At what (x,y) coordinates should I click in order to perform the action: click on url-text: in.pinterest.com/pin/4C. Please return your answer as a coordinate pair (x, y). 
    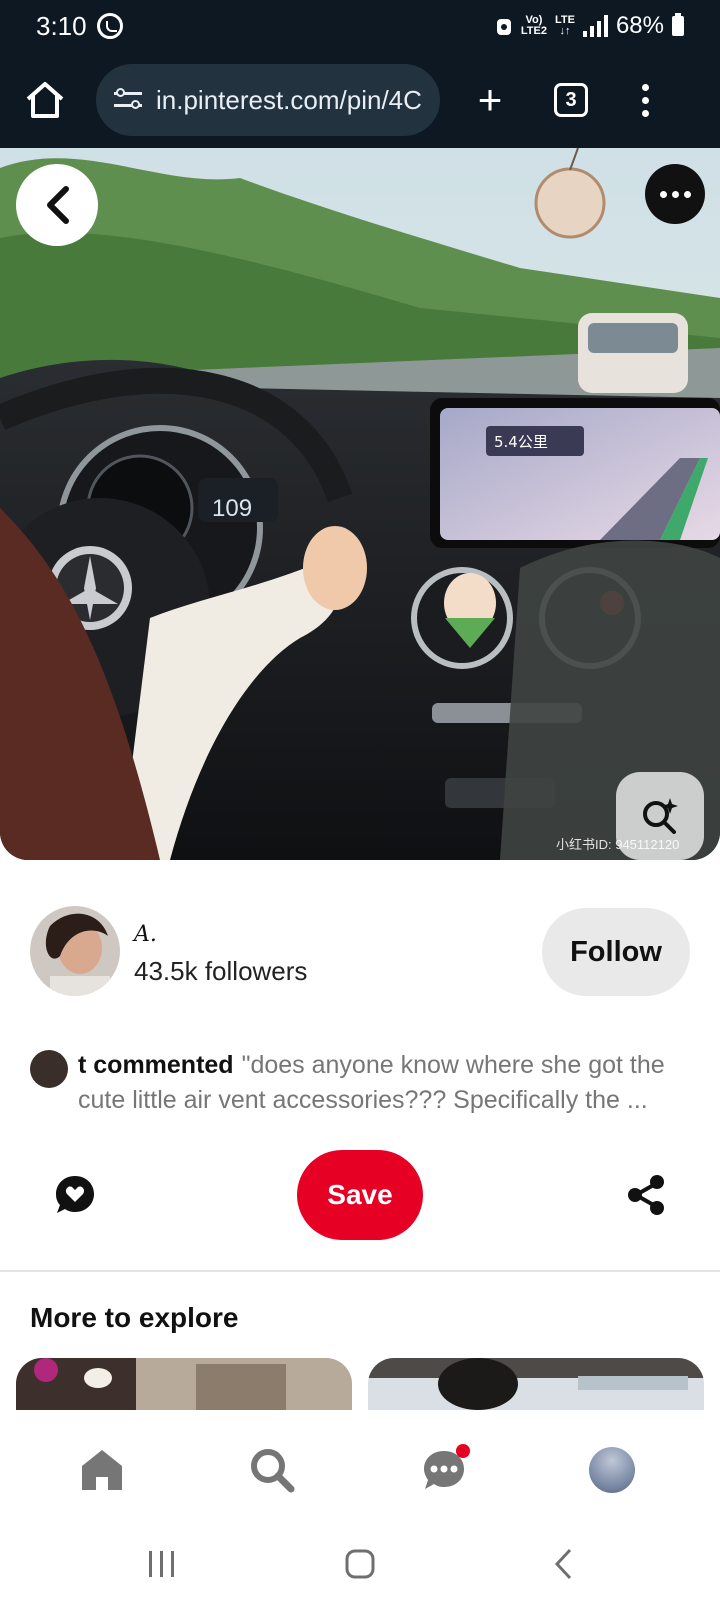
    Looking at the image, I should click on (289, 99).